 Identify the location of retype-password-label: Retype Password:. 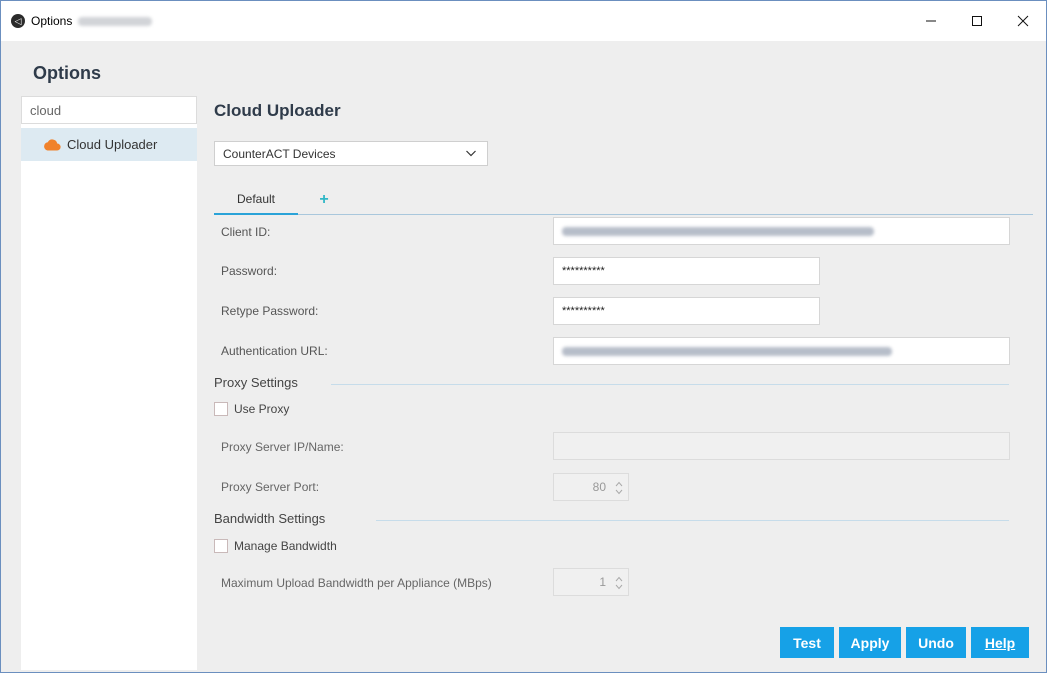
(270, 311).